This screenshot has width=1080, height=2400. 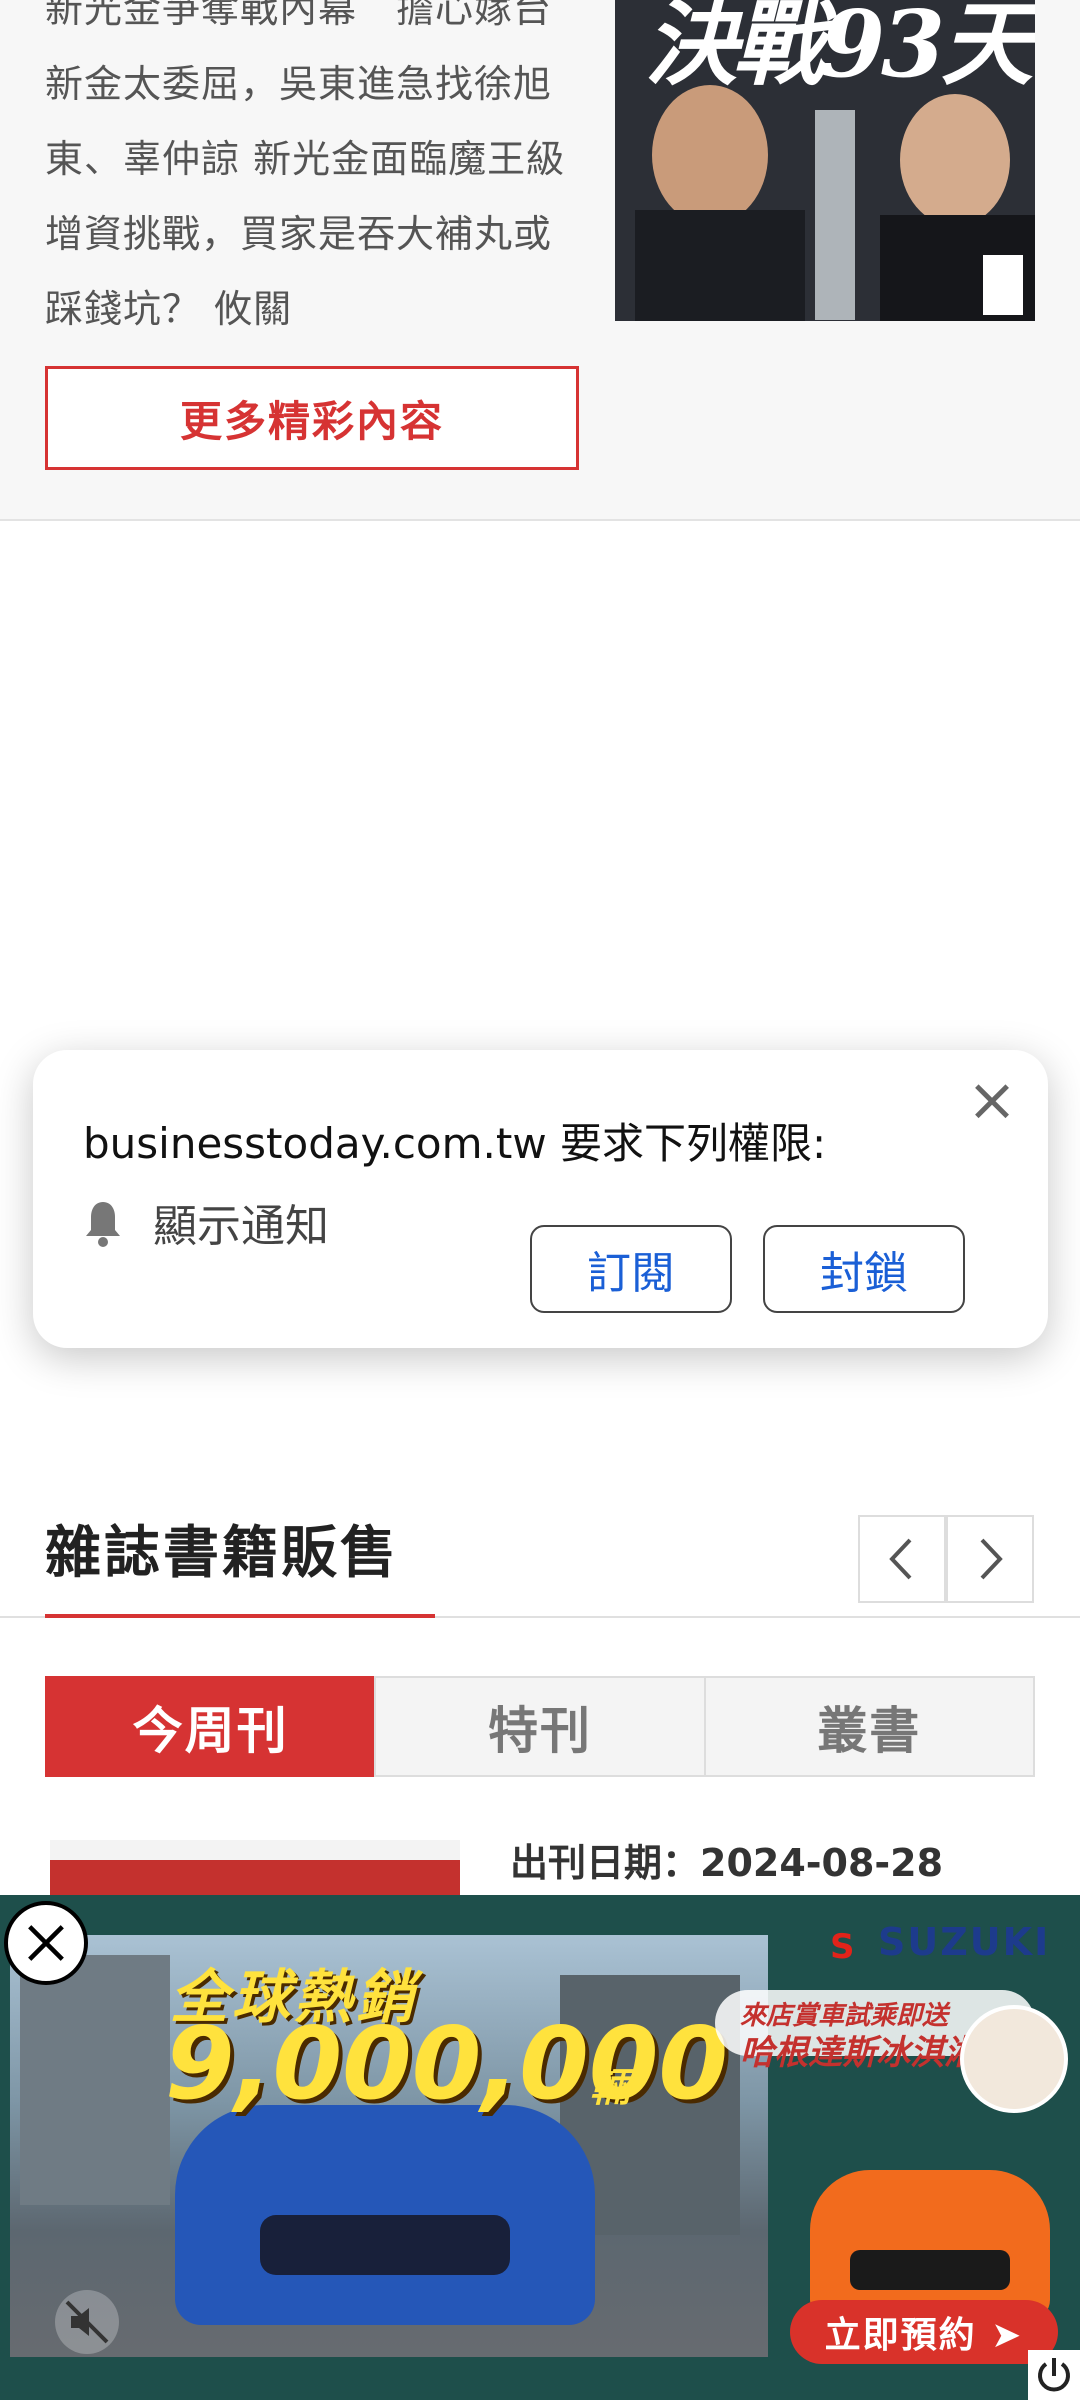 I want to click on carousel-prev-button, so click(x=902, y=1559).